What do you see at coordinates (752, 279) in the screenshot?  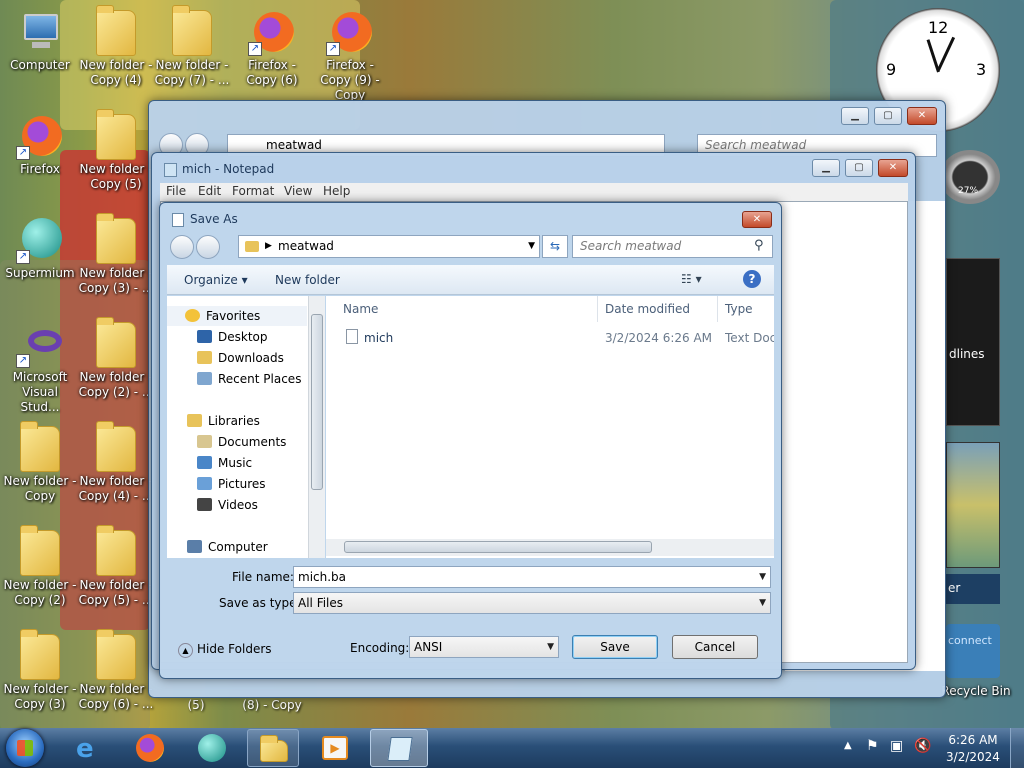 I see `help-icon: ?` at bounding box center [752, 279].